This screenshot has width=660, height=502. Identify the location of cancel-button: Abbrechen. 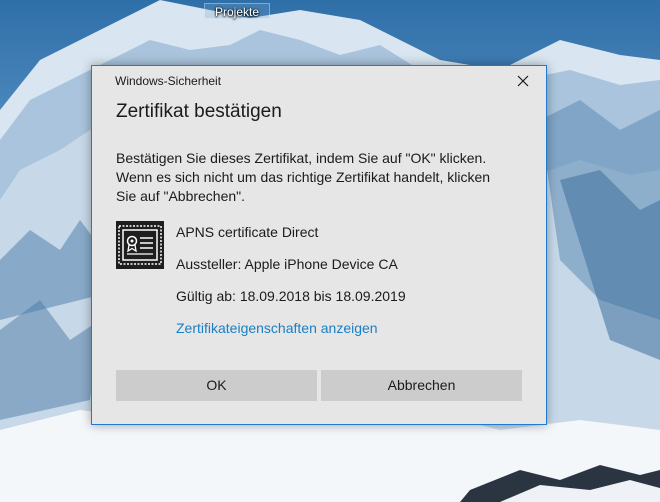
(421, 385).